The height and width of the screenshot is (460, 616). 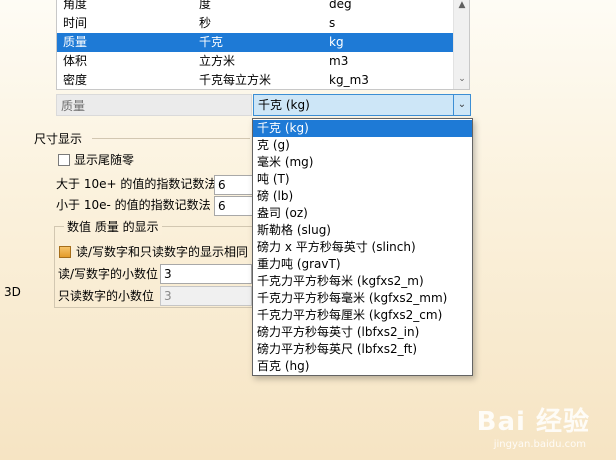 I want to click on less-exp-label: 小于 10e- 的值的指数记数法, so click(x=133, y=205).